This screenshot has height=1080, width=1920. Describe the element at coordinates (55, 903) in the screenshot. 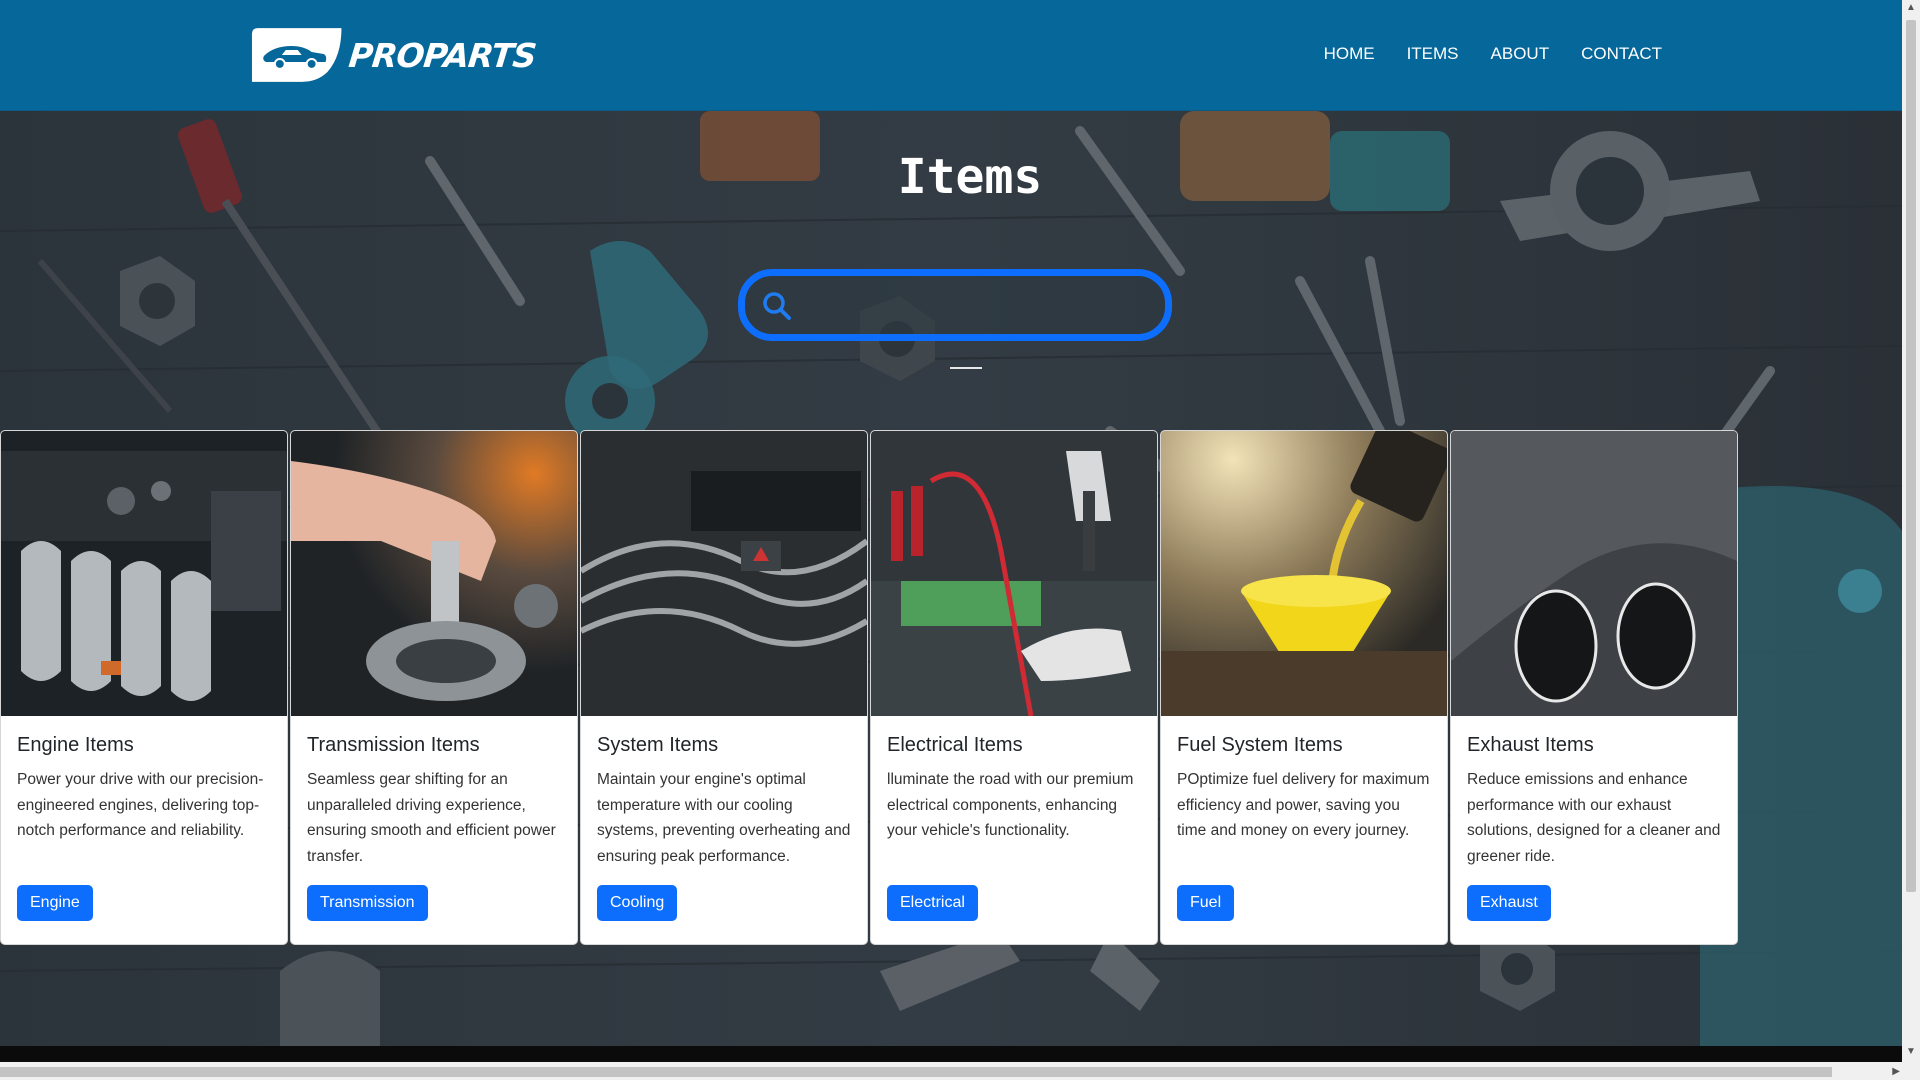

I see `engine-button: Engine` at that location.